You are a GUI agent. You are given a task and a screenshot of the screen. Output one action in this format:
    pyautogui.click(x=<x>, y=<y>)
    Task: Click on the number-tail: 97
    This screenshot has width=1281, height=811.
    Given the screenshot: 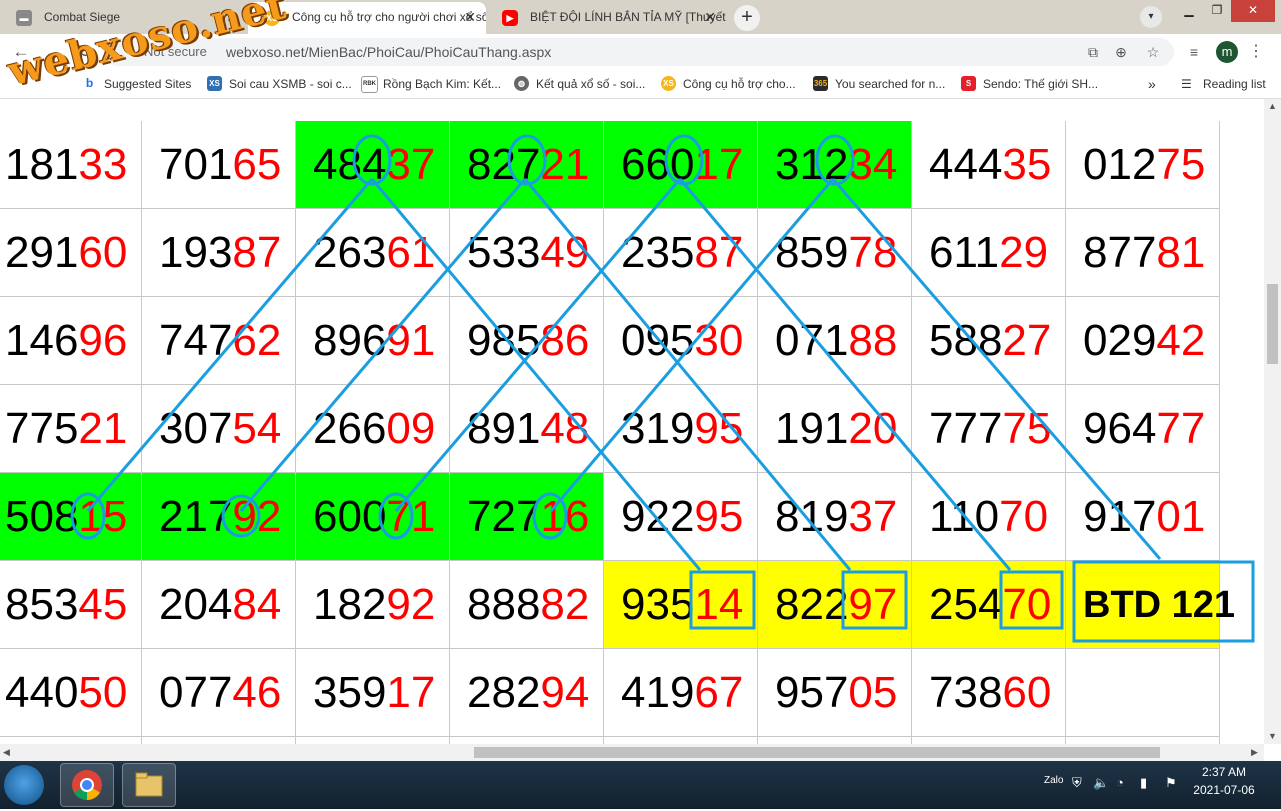 What is the action you would take?
    pyautogui.click(x=873, y=604)
    